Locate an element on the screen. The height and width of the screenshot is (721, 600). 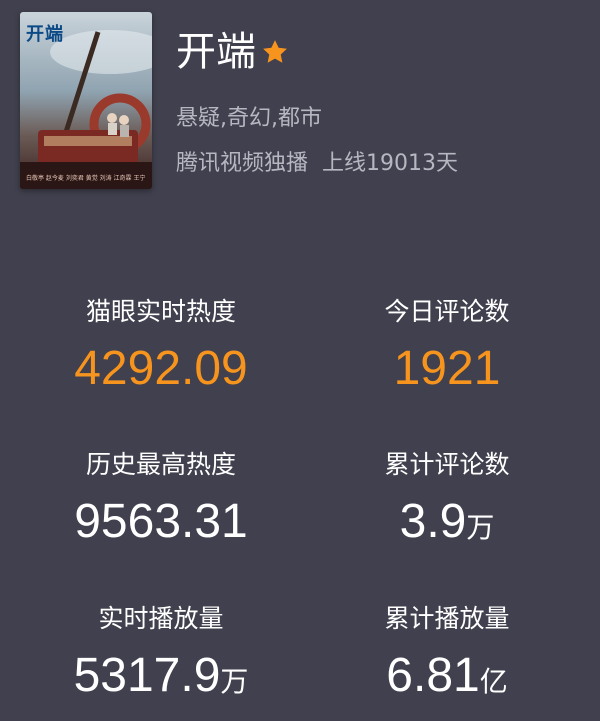
show-title: 开端 is located at coordinates (216, 52).